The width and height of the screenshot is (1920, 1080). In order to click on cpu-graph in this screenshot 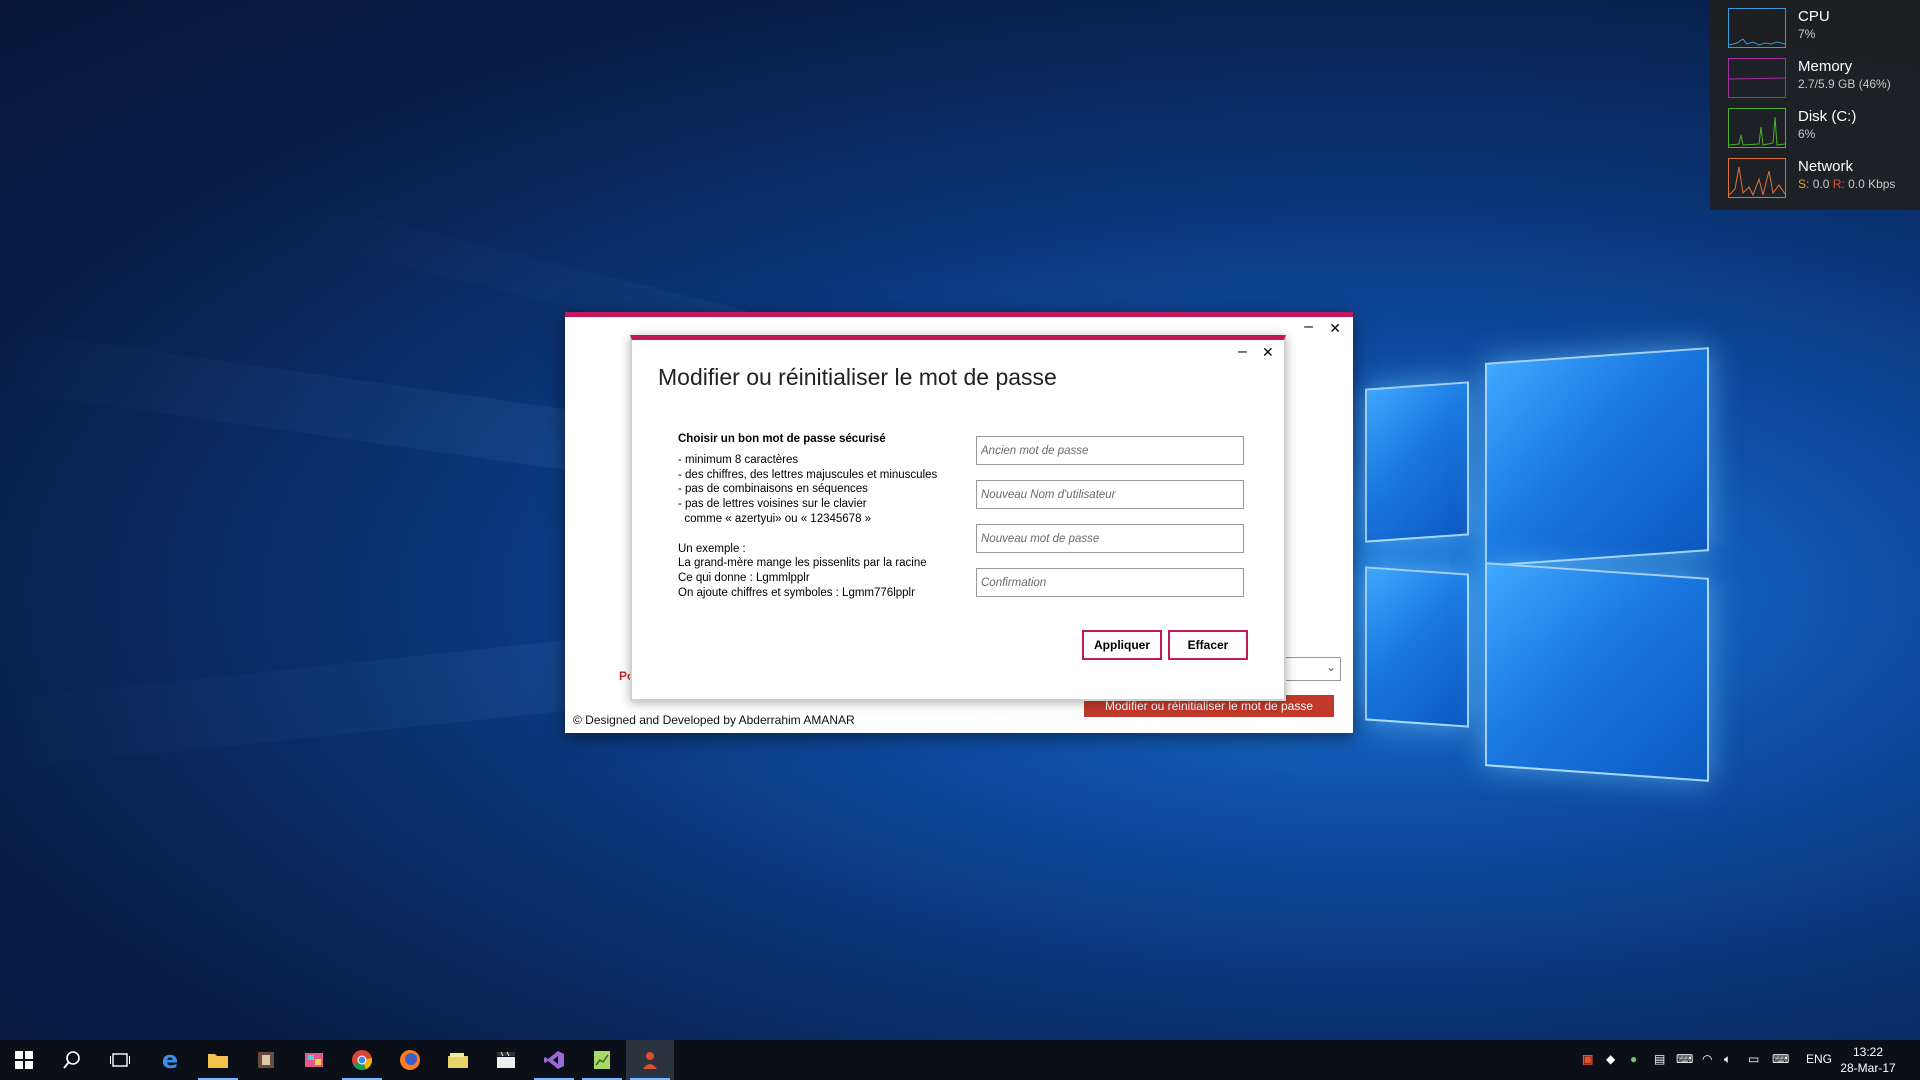, I will do `click(1757, 28)`.